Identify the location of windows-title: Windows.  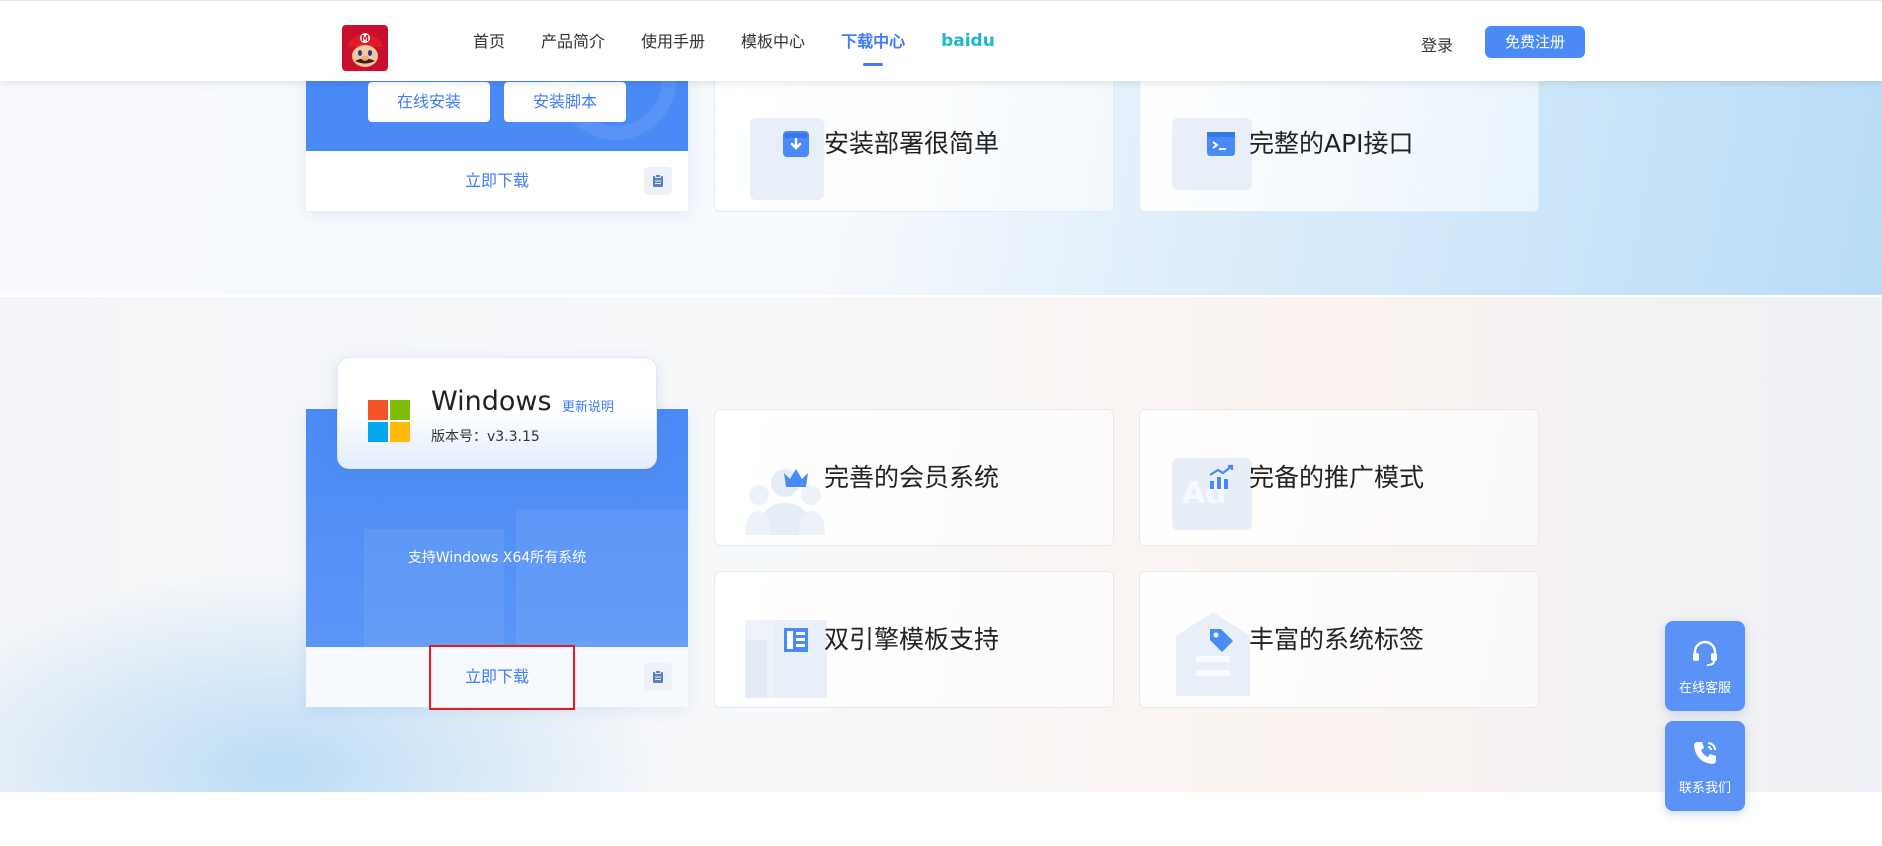
(491, 401).